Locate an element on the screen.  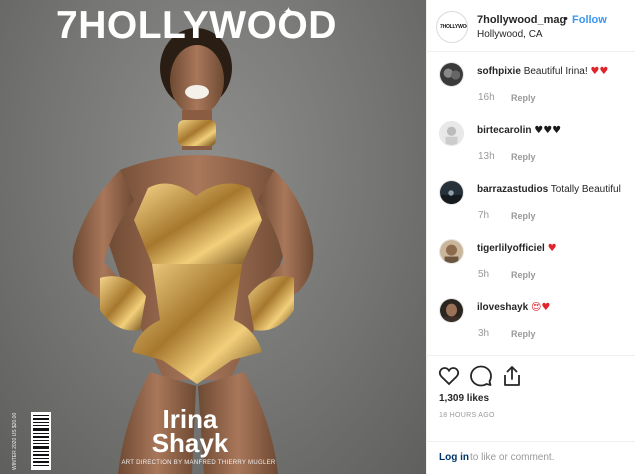
comment-text-line: sofhpixie Beautiful Irina! ♥♥ is located at coordinates (556, 71).